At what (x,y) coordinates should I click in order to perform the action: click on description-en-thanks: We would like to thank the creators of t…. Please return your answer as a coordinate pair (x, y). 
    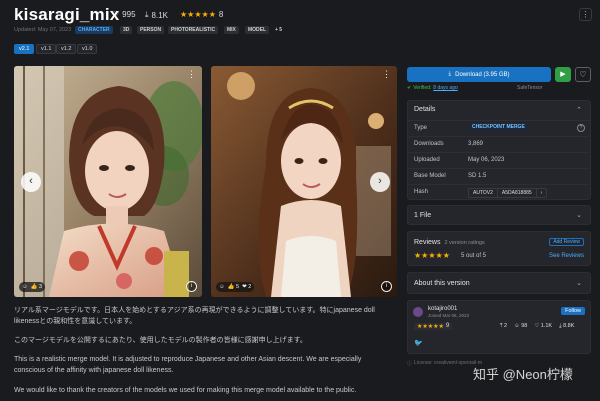
    Looking at the image, I should click on (185, 390).